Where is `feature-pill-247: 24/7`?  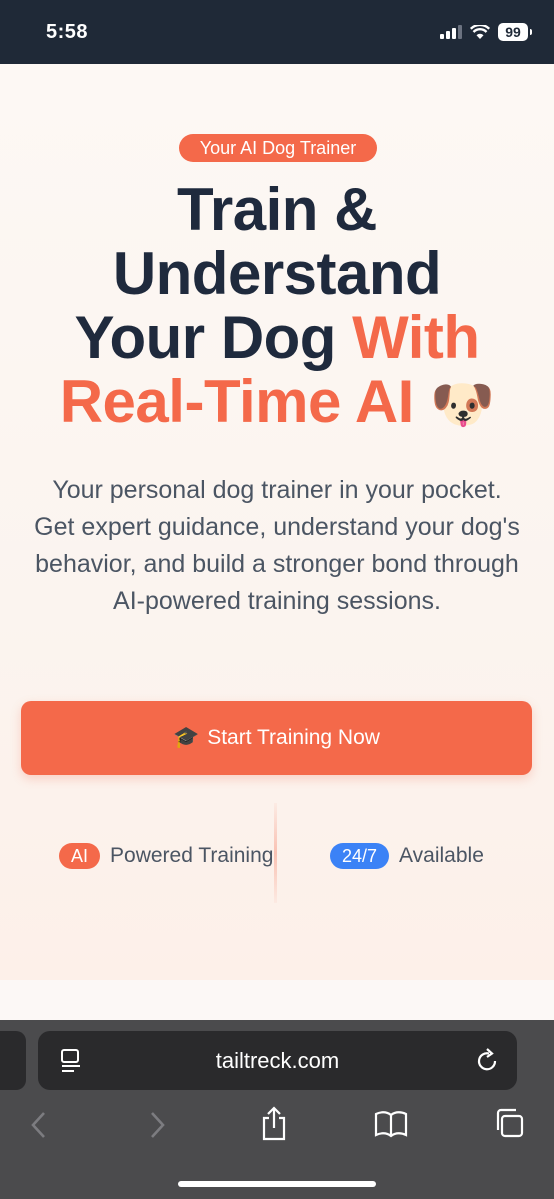 feature-pill-247: 24/7 is located at coordinates (360, 856).